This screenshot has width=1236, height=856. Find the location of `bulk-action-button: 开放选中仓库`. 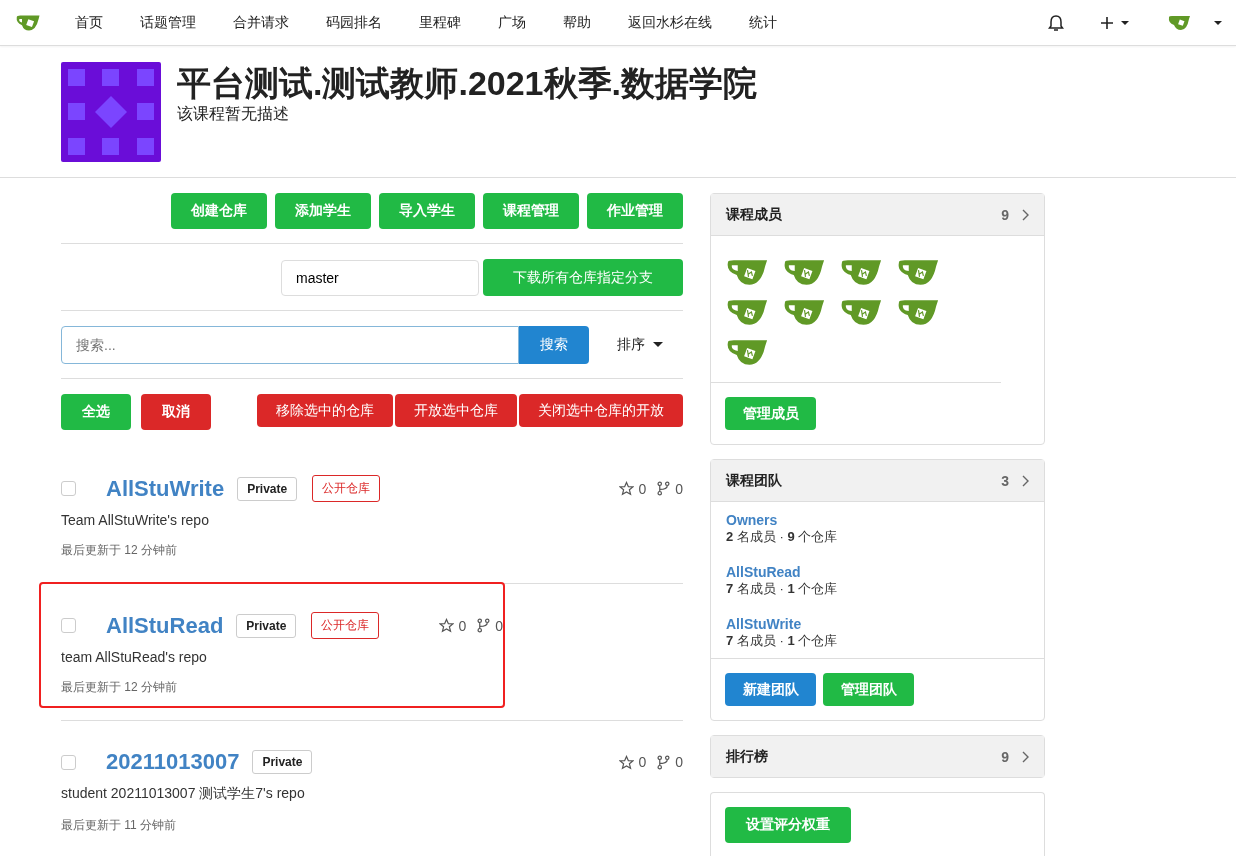

bulk-action-button: 开放选中仓库 is located at coordinates (456, 410).